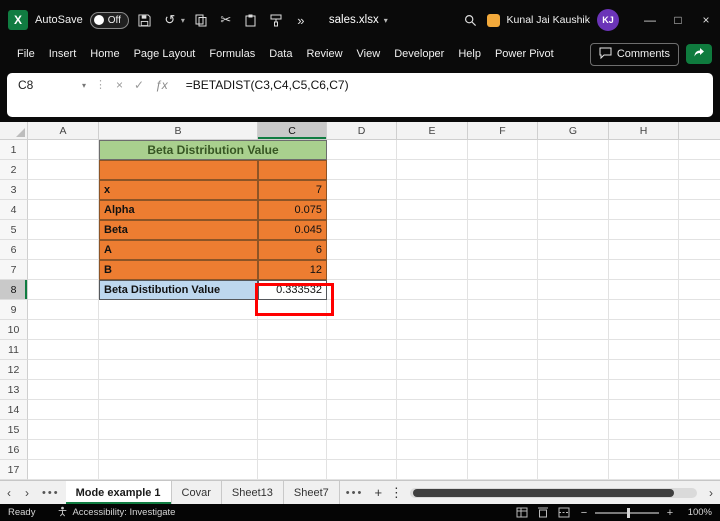  I want to click on cell-D16, so click(362, 450).